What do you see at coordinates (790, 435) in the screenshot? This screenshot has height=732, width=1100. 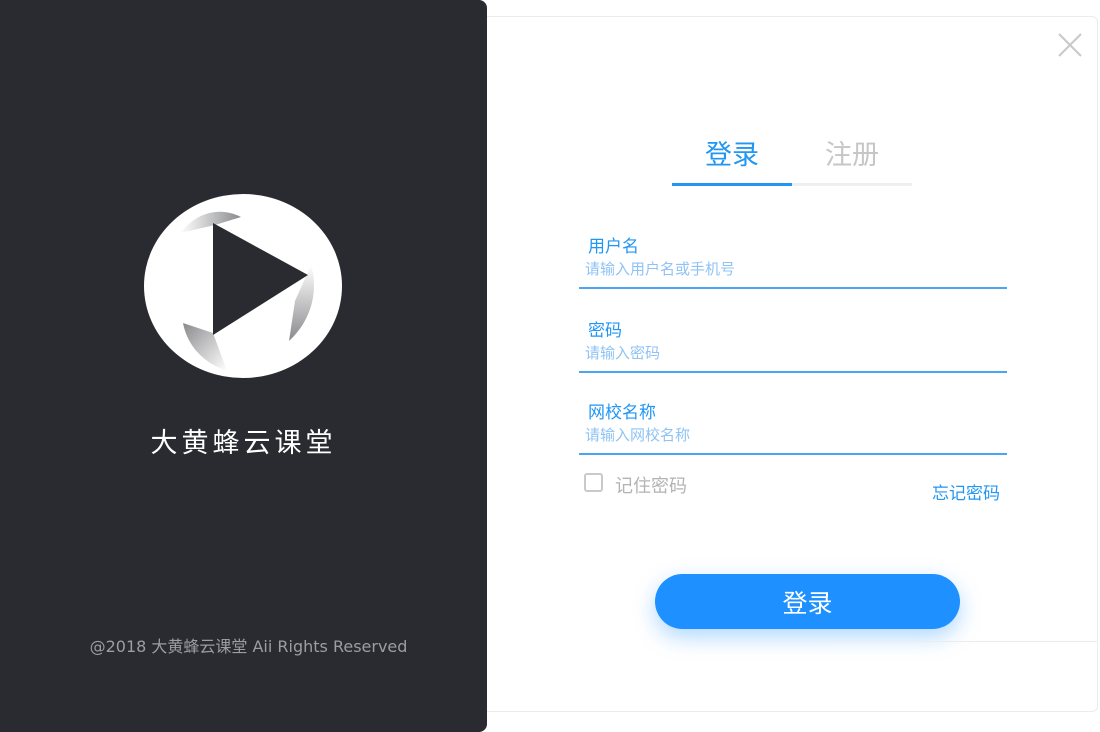 I see `school-input` at bounding box center [790, 435].